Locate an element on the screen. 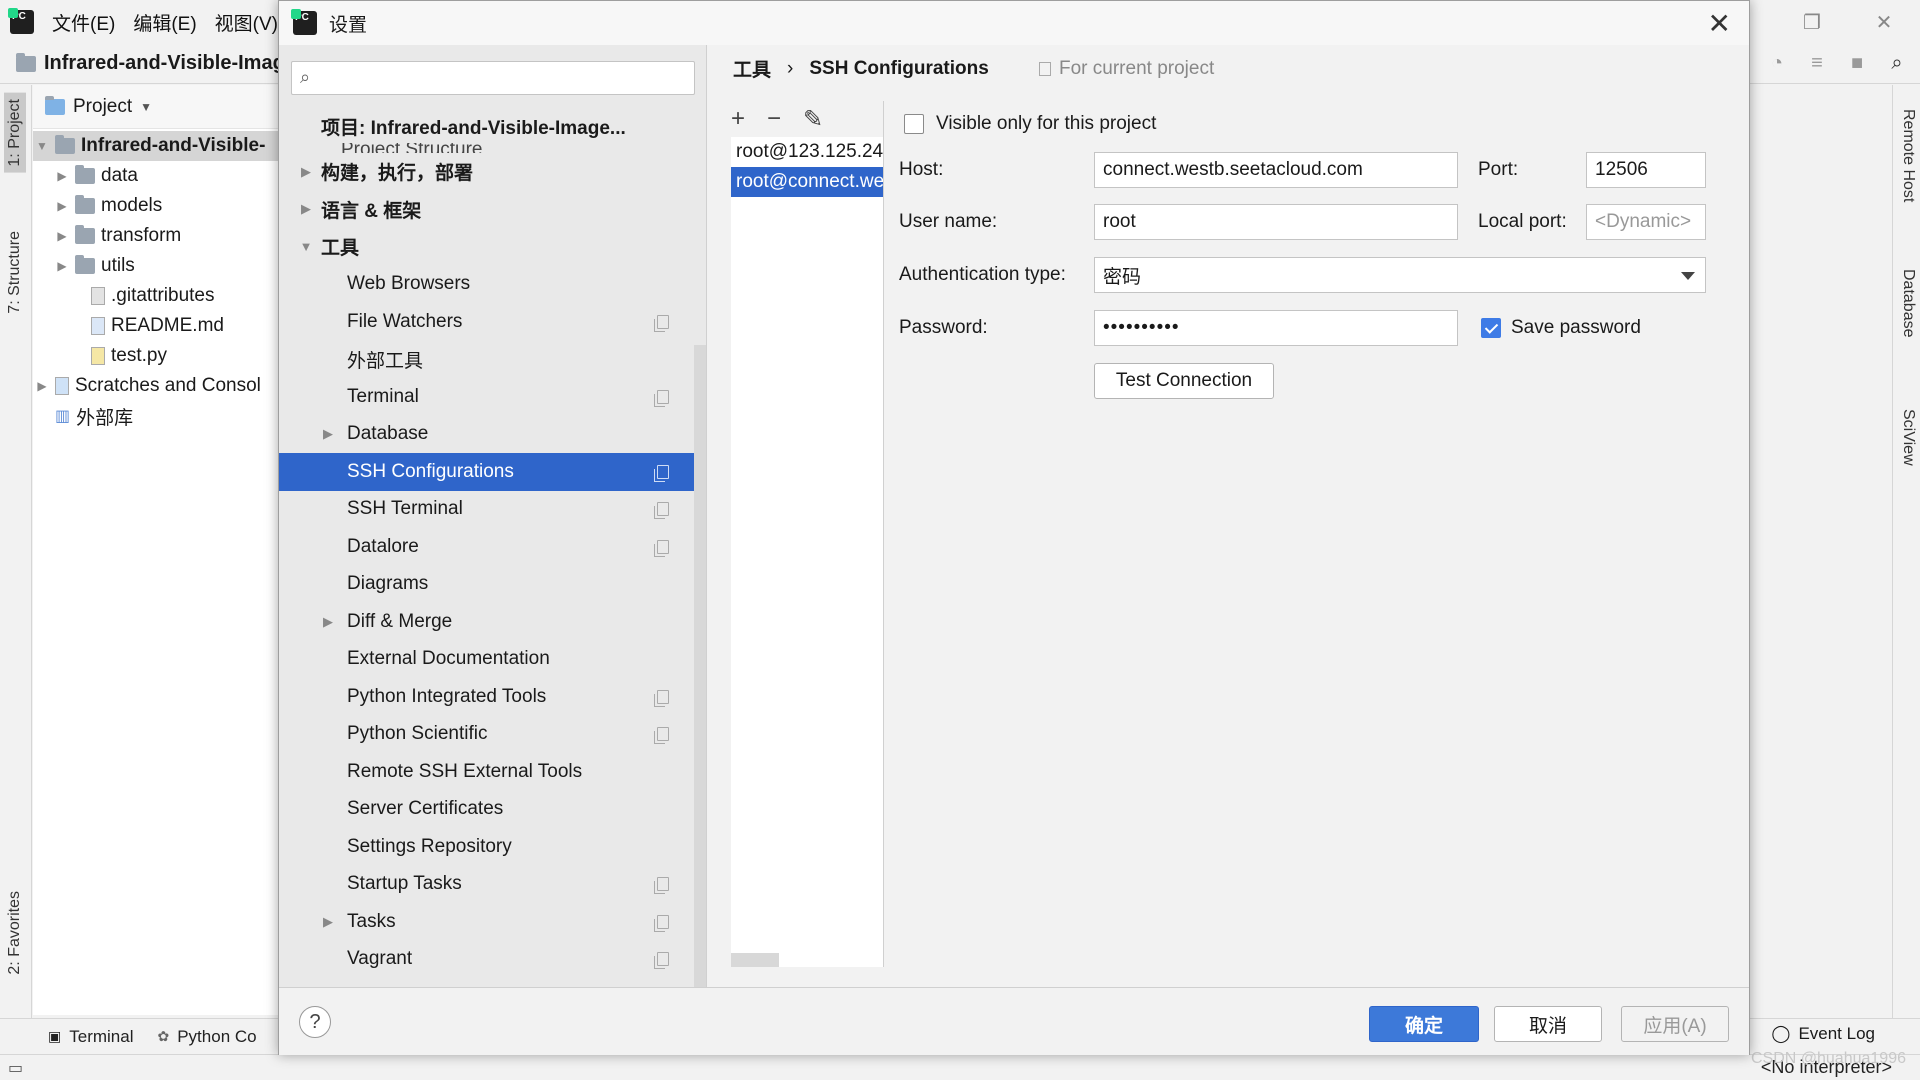 The image size is (1920, 1080). tab-remote-host: Remote Host is located at coordinates (1908, 155).